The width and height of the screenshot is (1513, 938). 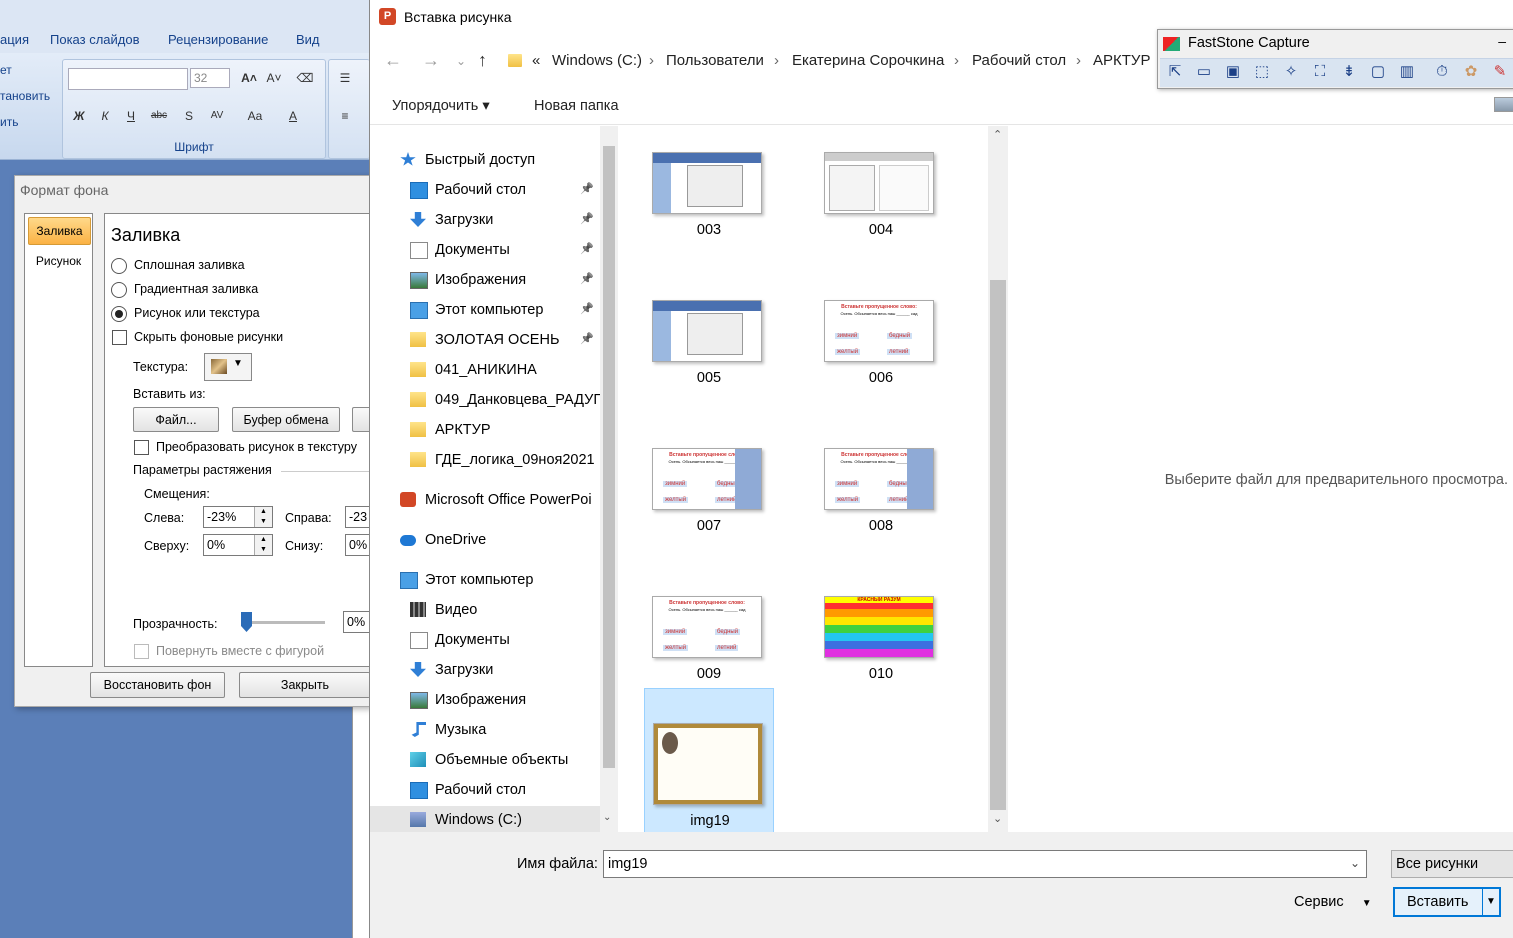 What do you see at coordinates (985, 864) in the screenshot?
I see `filename-input: img19 ⌄` at bounding box center [985, 864].